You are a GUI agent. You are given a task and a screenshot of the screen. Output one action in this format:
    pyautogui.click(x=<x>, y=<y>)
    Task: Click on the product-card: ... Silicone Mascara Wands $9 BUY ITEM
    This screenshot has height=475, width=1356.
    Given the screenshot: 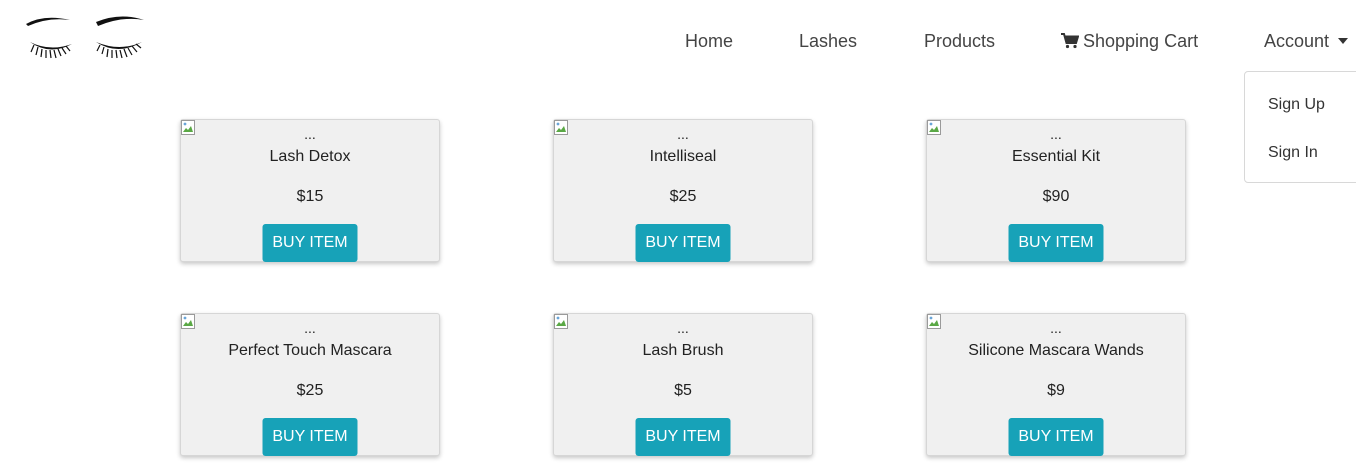 What is the action you would take?
    pyautogui.click(x=1056, y=384)
    